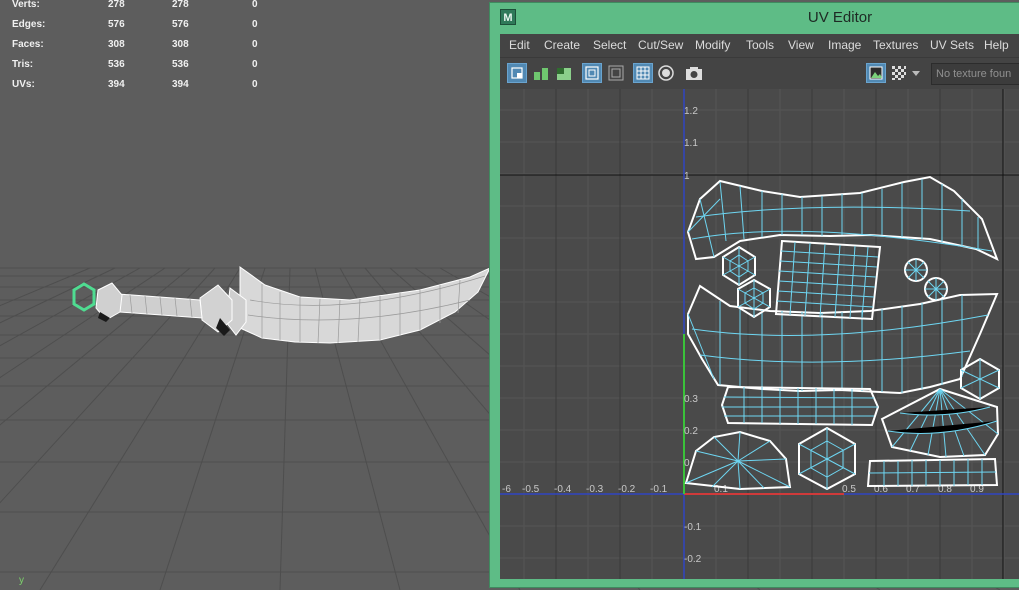 Image resolution: width=1019 pixels, height=590 pixels. What do you see at coordinates (531, 489) in the screenshot?
I see `u-tick-label: -0.5` at bounding box center [531, 489].